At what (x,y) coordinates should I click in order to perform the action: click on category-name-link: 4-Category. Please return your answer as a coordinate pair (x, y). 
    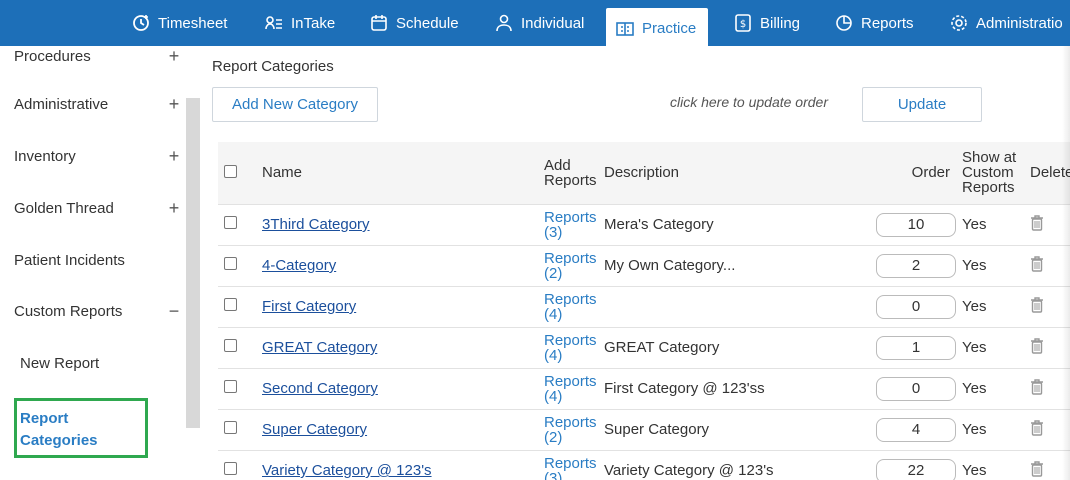
    Looking at the image, I should click on (299, 265).